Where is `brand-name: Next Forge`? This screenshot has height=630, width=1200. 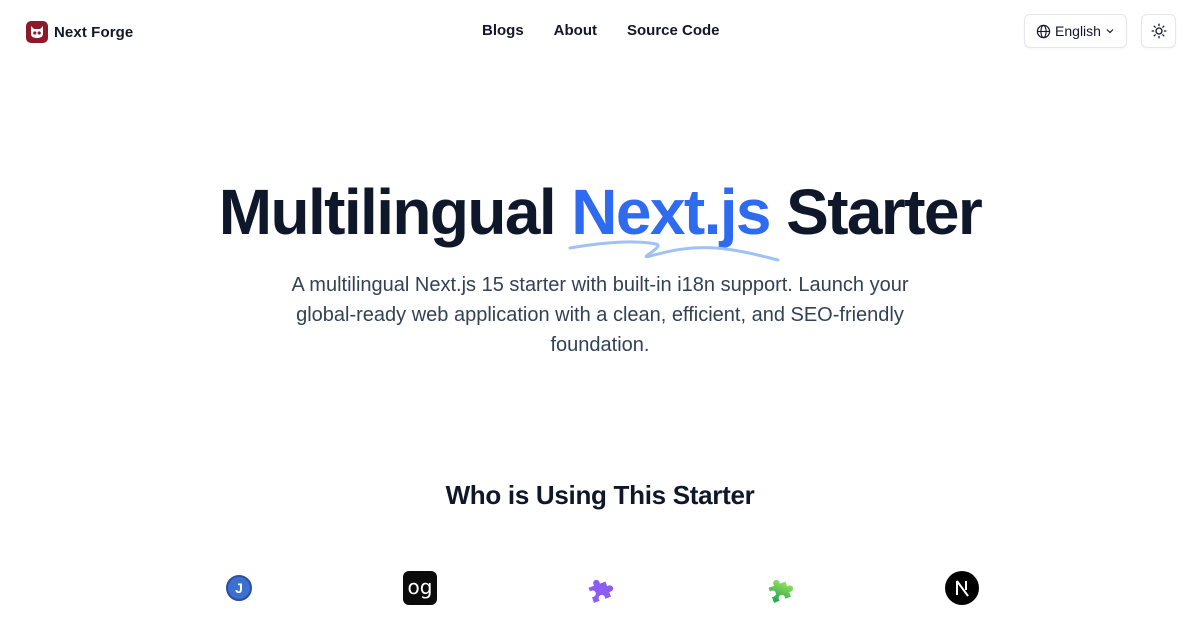
brand-name: Next Forge is located at coordinates (94, 32).